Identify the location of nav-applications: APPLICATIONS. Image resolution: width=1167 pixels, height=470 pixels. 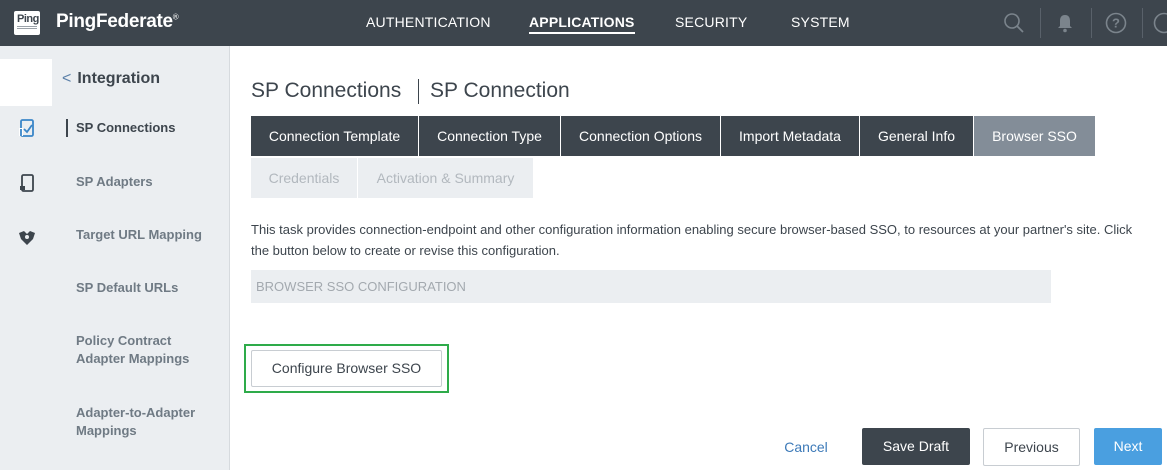
(582, 24).